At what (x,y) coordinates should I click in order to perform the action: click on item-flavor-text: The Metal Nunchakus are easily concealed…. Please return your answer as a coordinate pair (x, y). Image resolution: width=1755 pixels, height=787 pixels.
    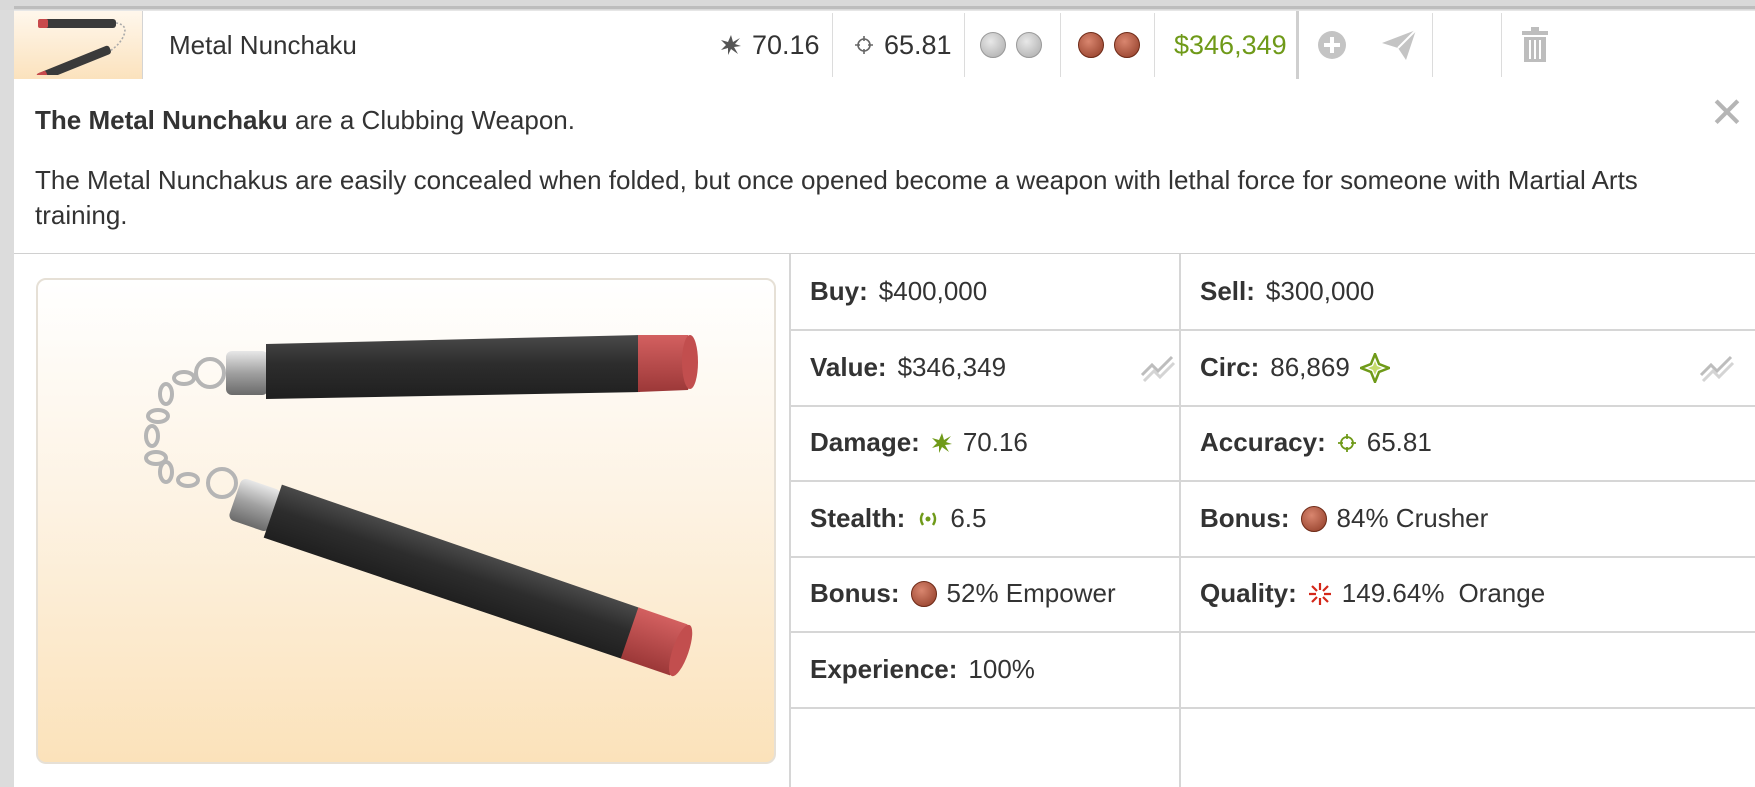
    Looking at the image, I should click on (836, 197).